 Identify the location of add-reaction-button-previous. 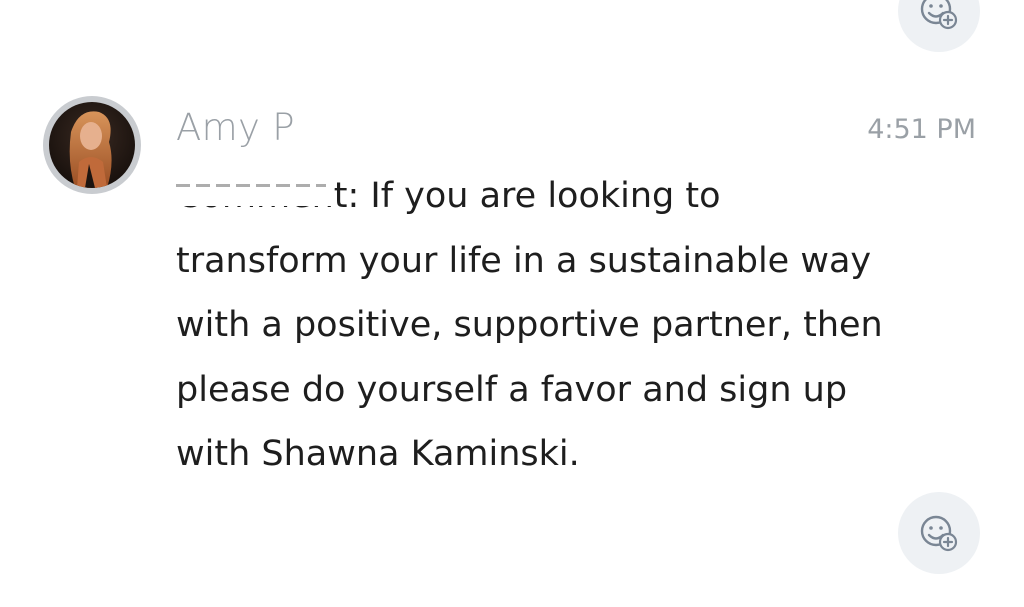
(939, 26).